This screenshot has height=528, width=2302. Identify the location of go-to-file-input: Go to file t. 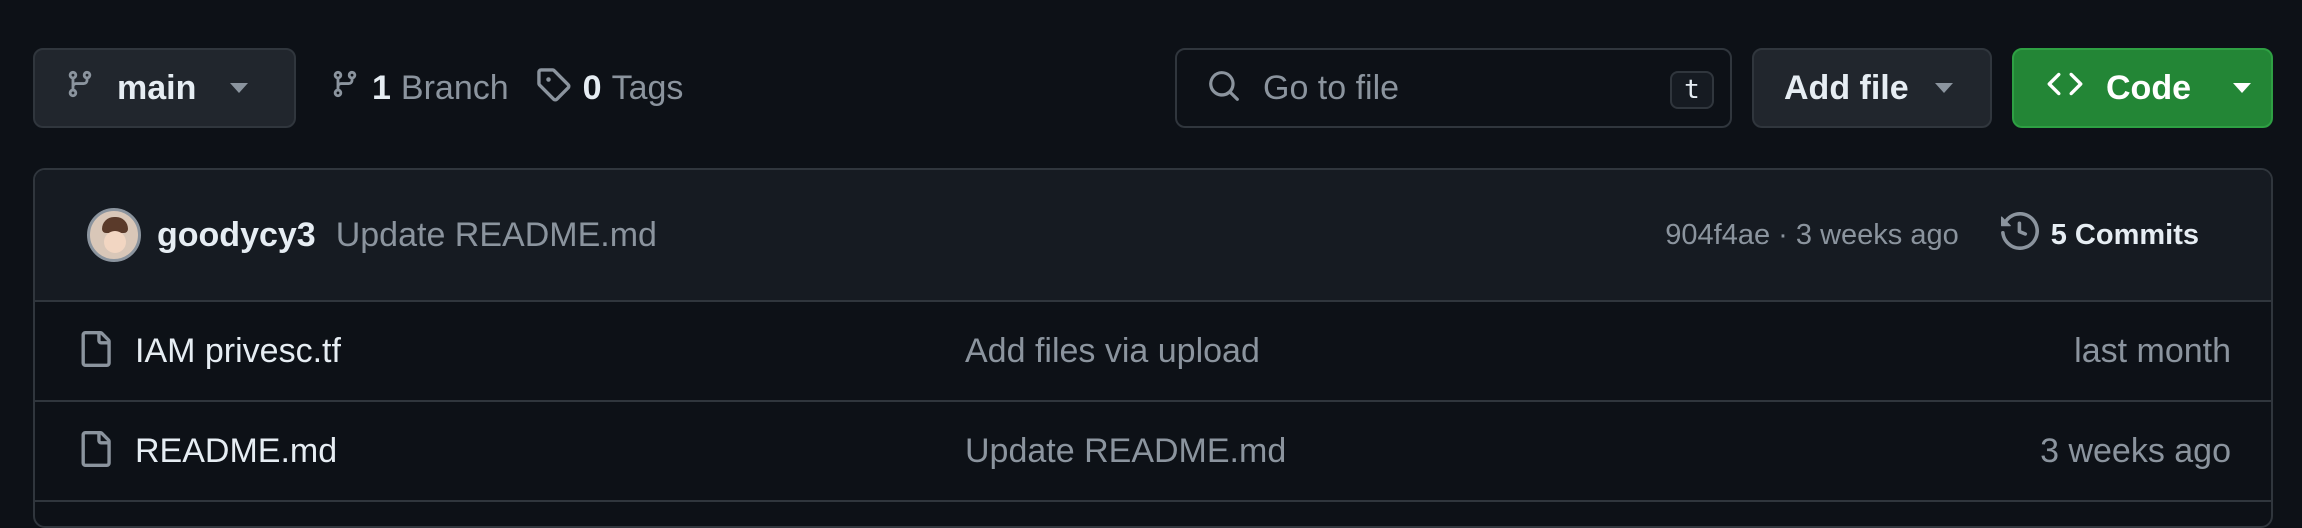
(1453, 88).